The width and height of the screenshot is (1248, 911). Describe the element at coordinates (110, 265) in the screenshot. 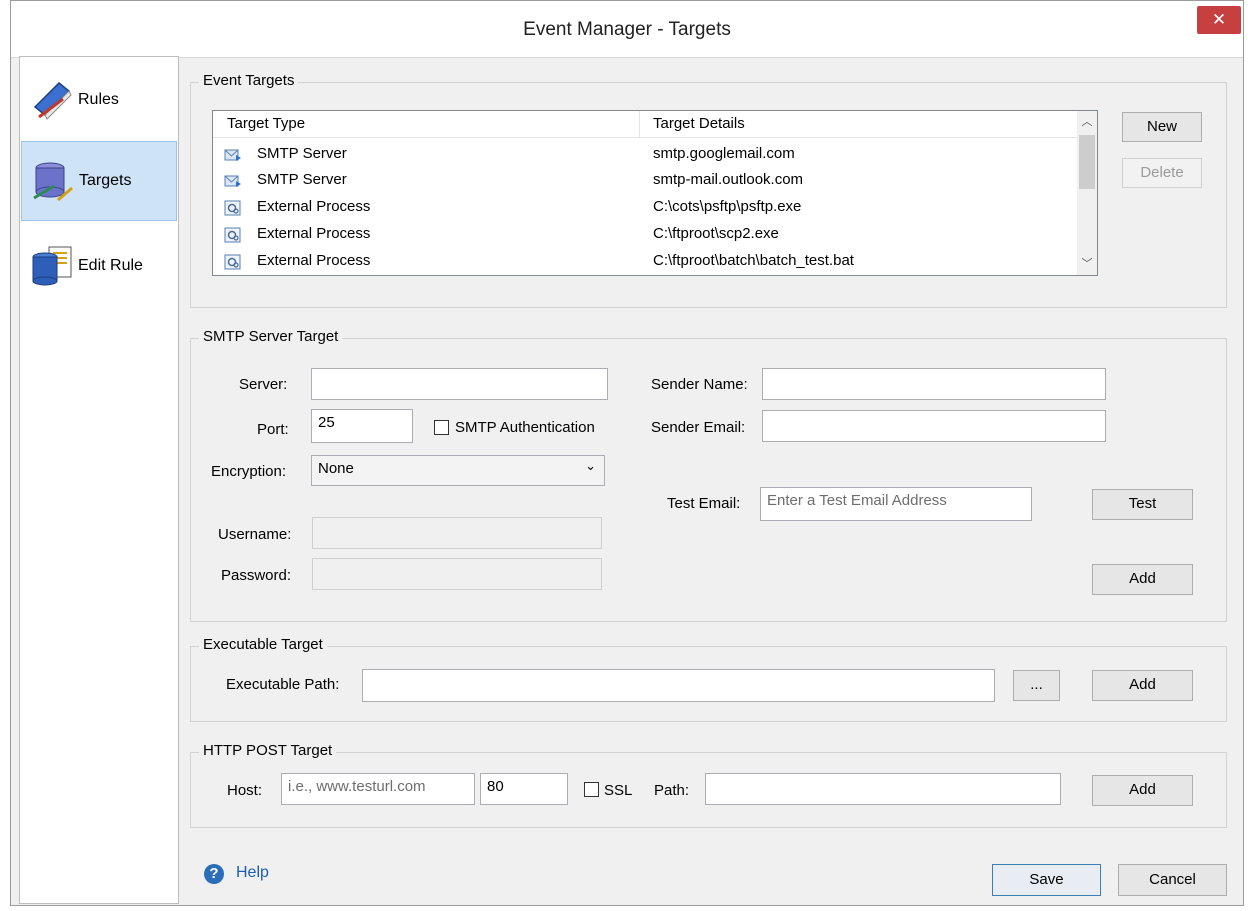

I see `sidebar-item-label: Edit Rule` at that location.